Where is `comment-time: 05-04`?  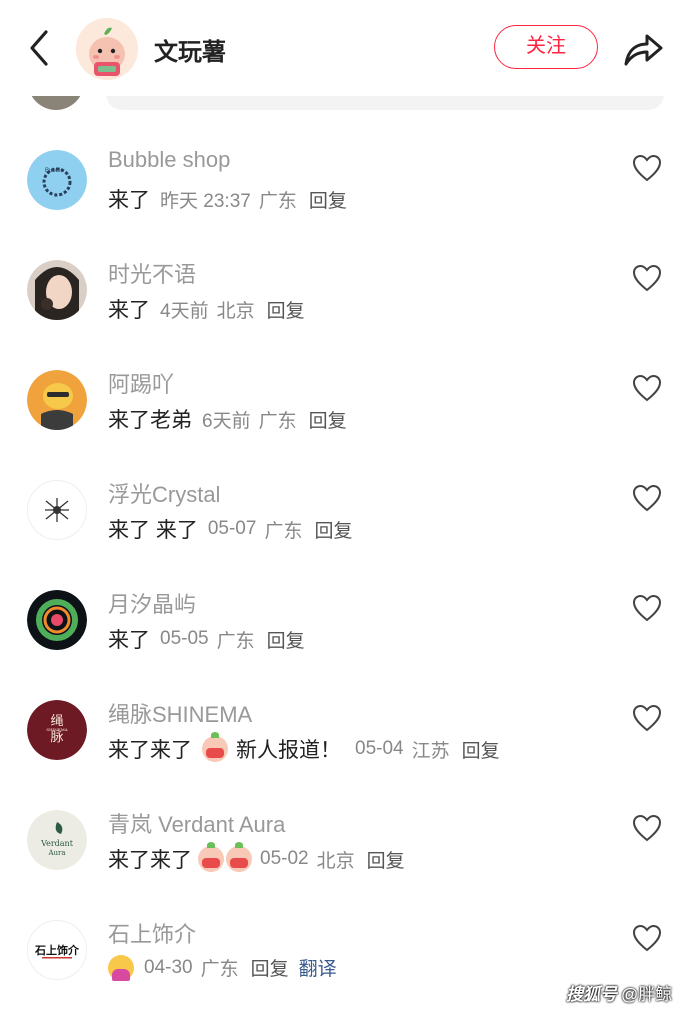
comment-time: 05-04 is located at coordinates (379, 748).